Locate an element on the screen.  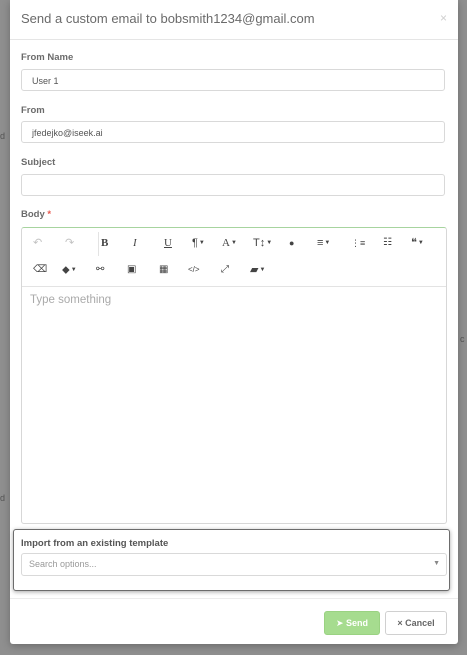
font-size-icon: T↕ is located at coordinates (259, 243).